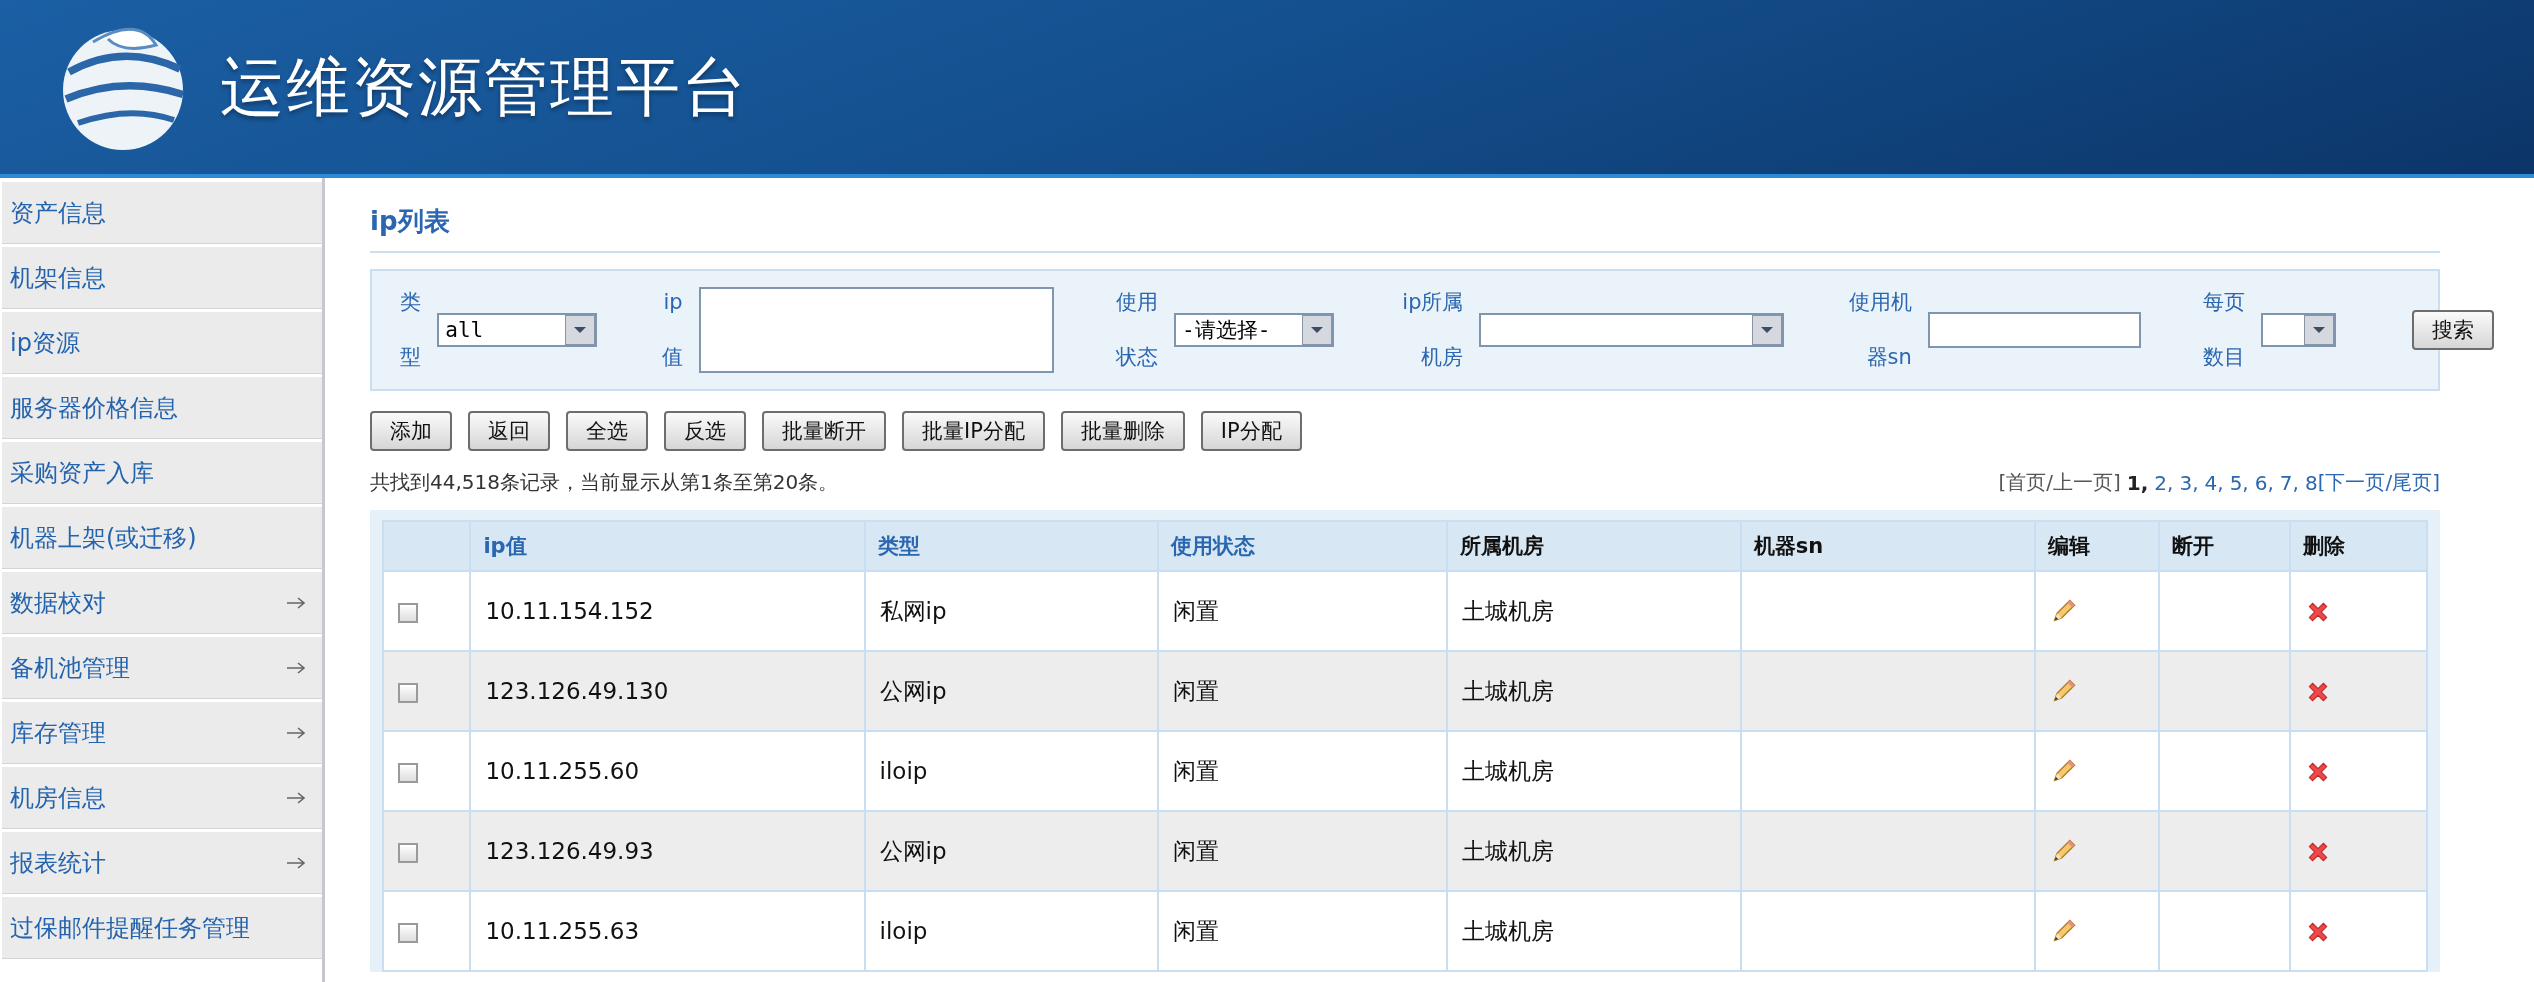 The width and height of the screenshot is (2534, 982). I want to click on action-button: 批量删除, so click(1122, 431).